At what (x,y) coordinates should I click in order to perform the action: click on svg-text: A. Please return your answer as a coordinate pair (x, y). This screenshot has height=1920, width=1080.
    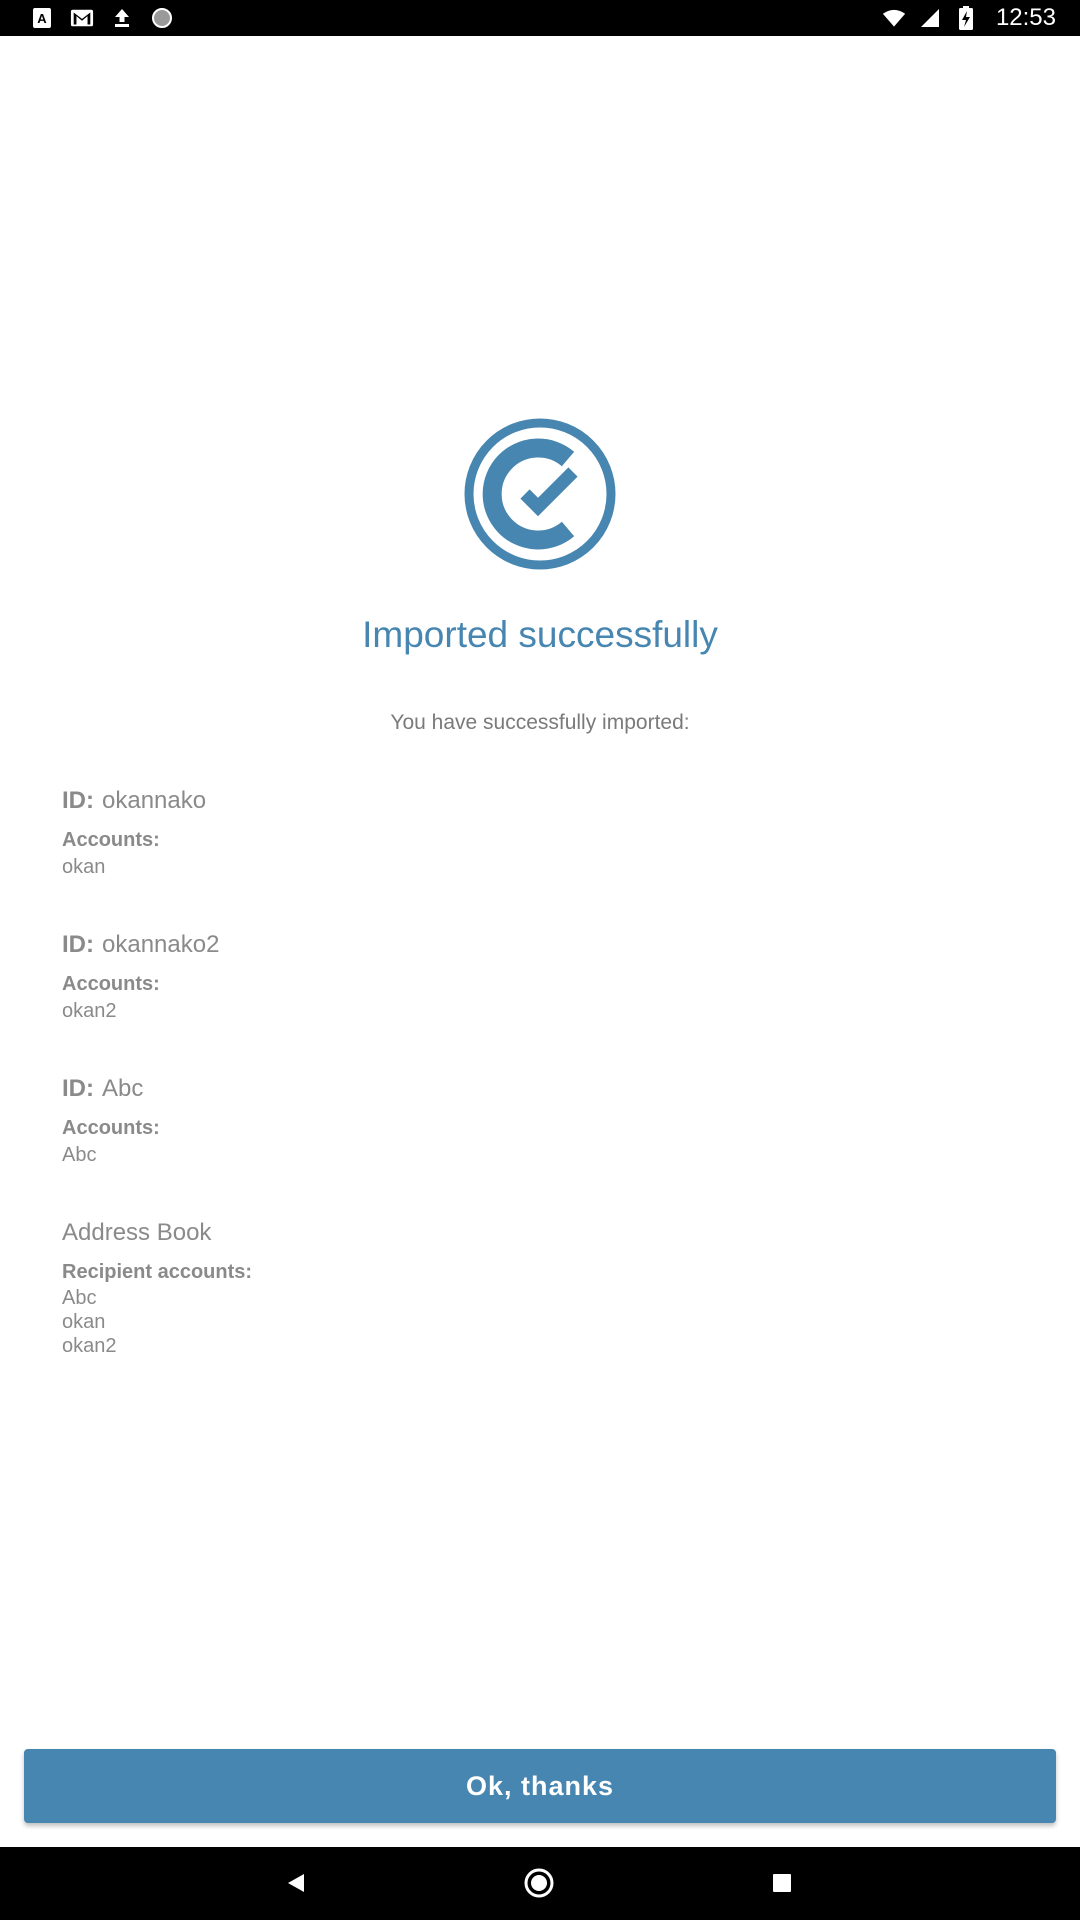
    Looking at the image, I should click on (42, 18).